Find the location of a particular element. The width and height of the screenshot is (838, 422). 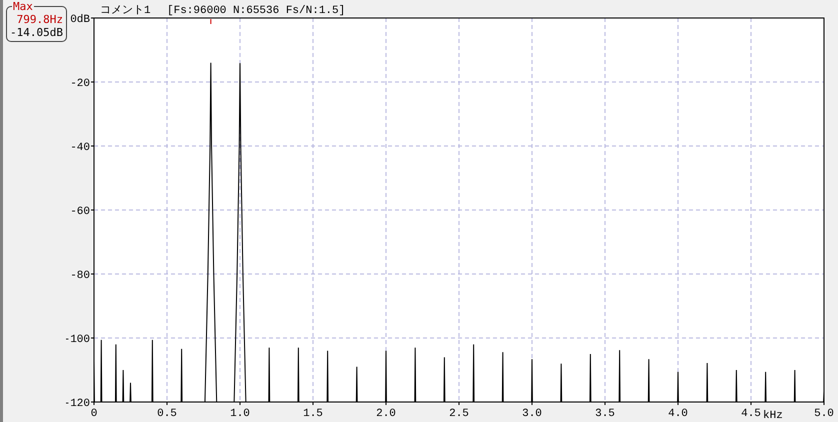

peak-frequency: 799.8Hz is located at coordinates (39, 19).